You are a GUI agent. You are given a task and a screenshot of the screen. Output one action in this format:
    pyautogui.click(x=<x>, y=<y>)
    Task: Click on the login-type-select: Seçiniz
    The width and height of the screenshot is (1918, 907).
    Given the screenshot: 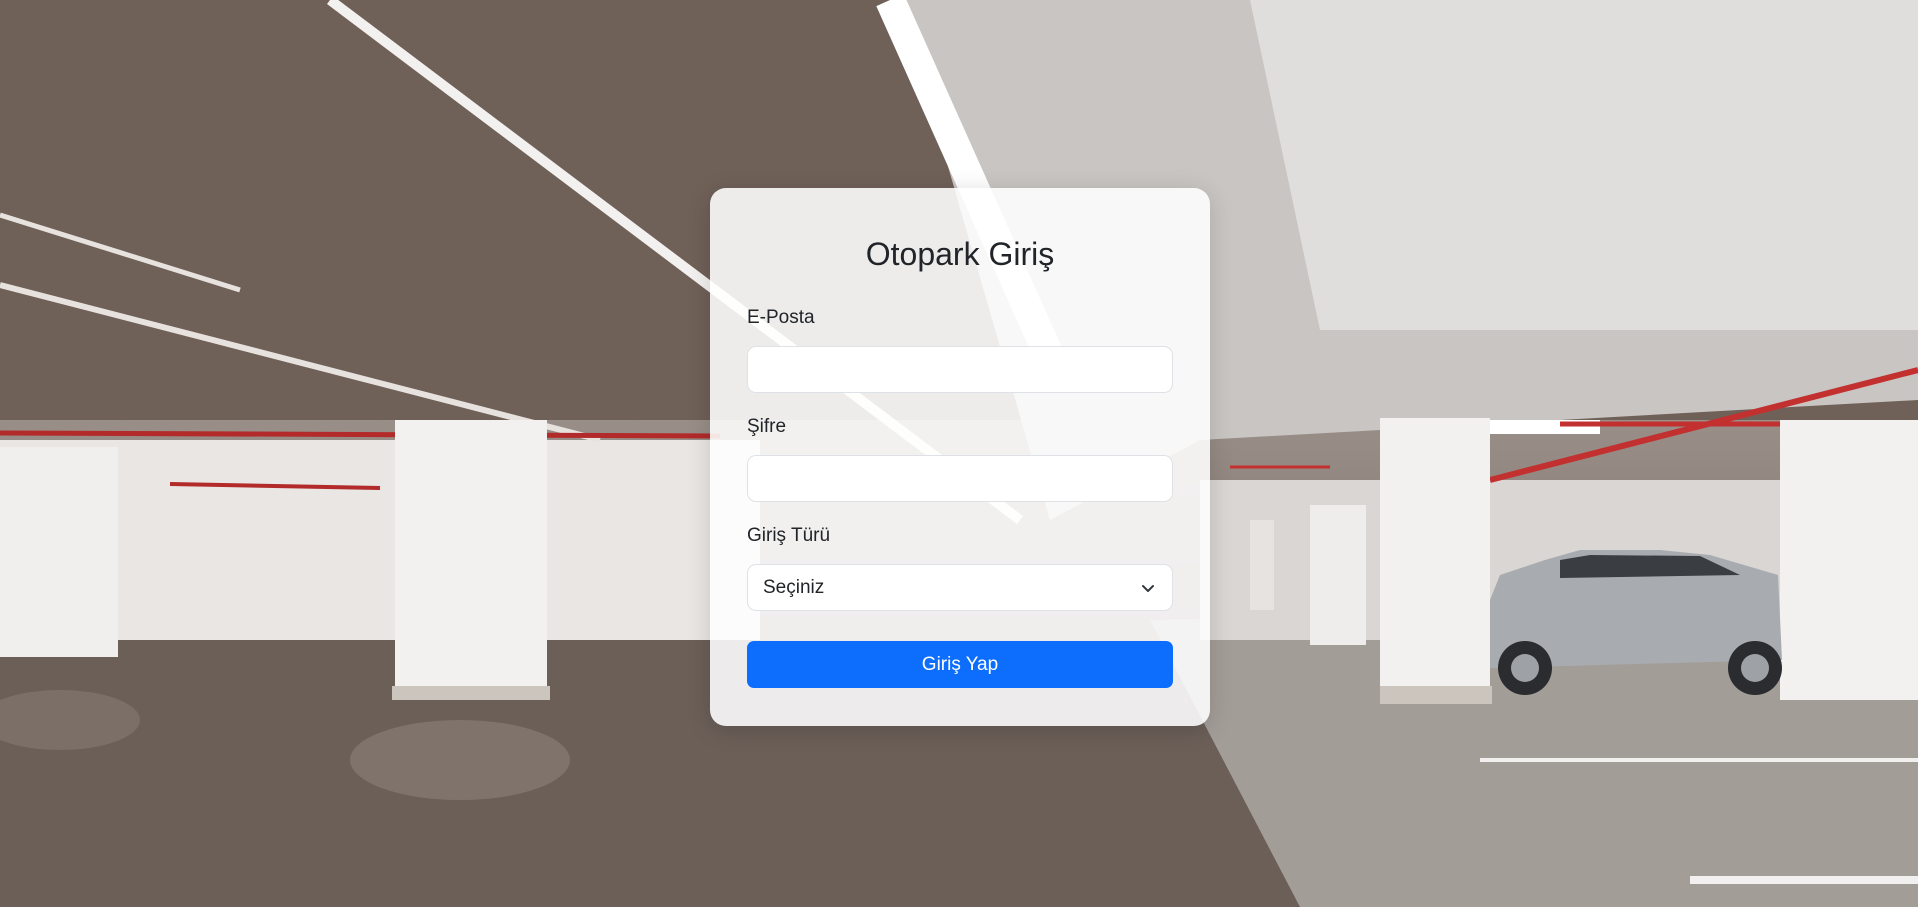 What is the action you would take?
    pyautogui.click(x=960, y=587)
    